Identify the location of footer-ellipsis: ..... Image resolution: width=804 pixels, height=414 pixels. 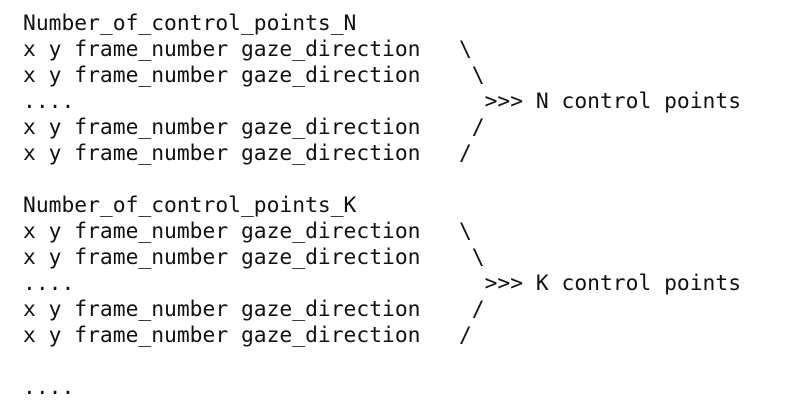
(49, 387).